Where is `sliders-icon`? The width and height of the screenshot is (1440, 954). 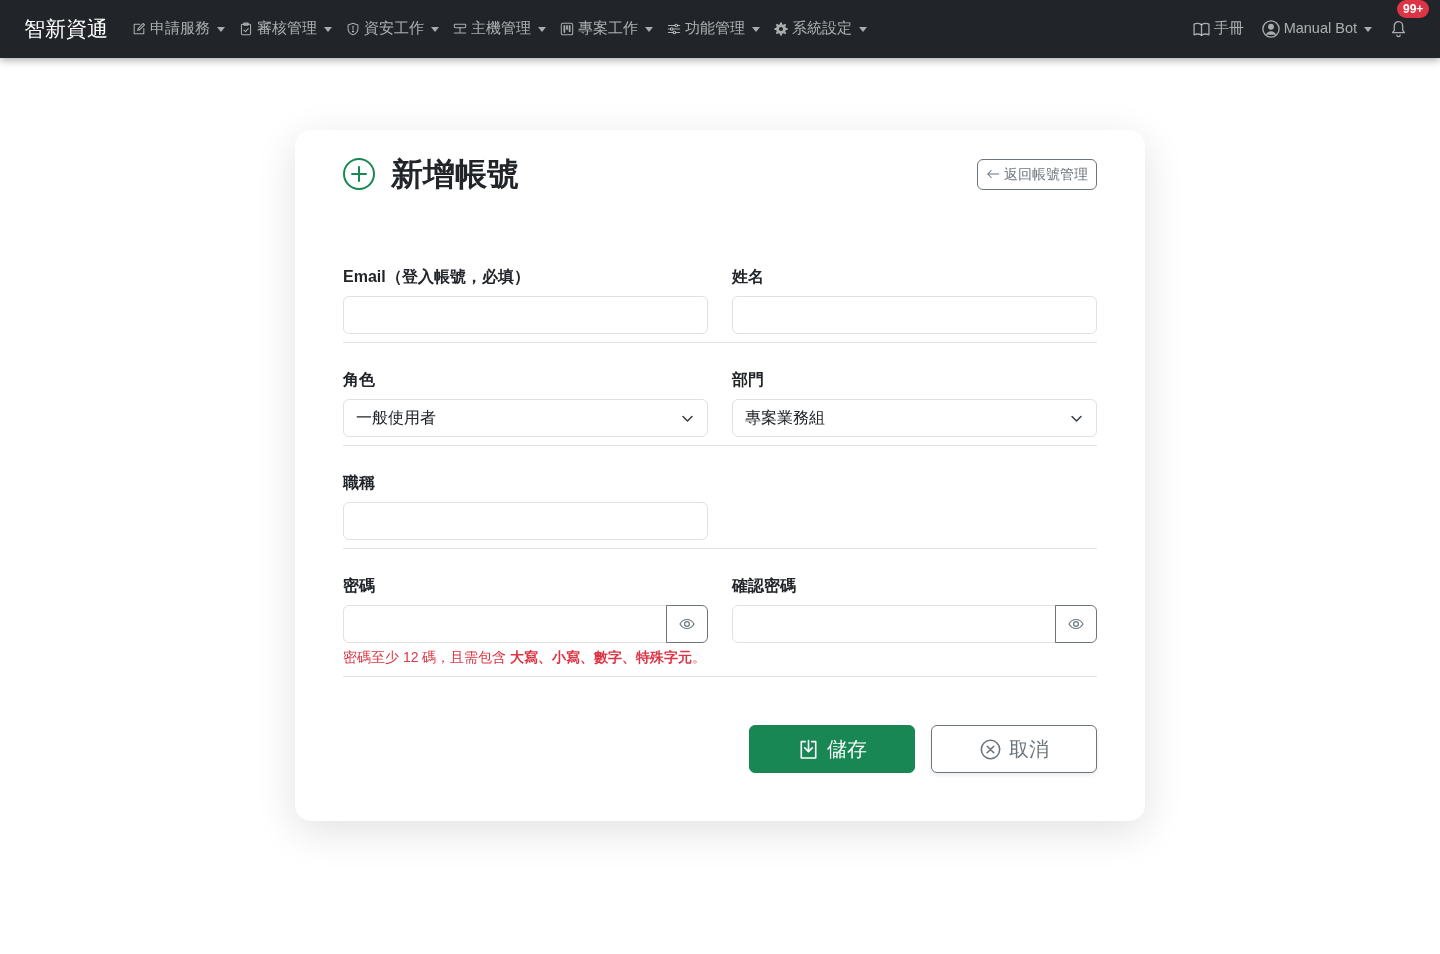
sliders-icon is located at coordinates (674, 29).